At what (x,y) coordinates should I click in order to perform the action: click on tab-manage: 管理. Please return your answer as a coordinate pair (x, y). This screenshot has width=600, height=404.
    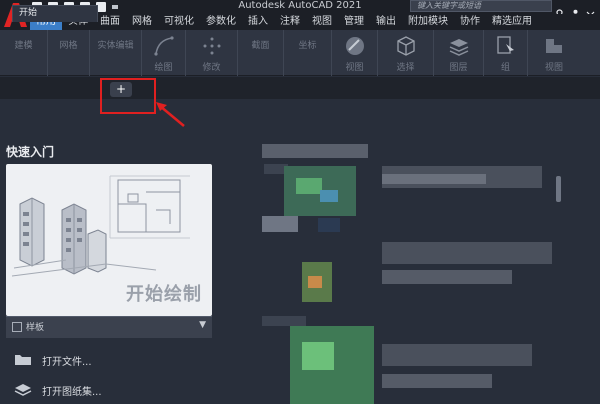
    Looking at the image, I should click on (354, 22).